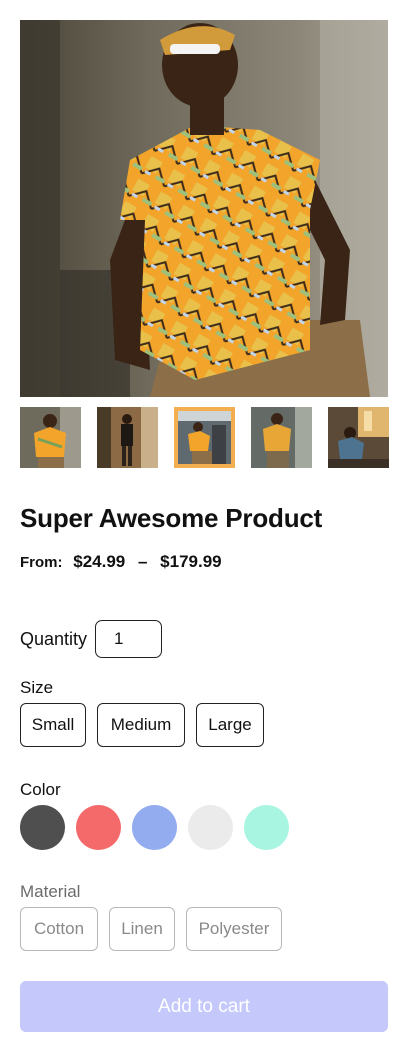 This screenshot has width=405, height=1049. Describe the element at coordinates (141, 725) in the screenshot. I see `size-option-medium: Medium` at that location.